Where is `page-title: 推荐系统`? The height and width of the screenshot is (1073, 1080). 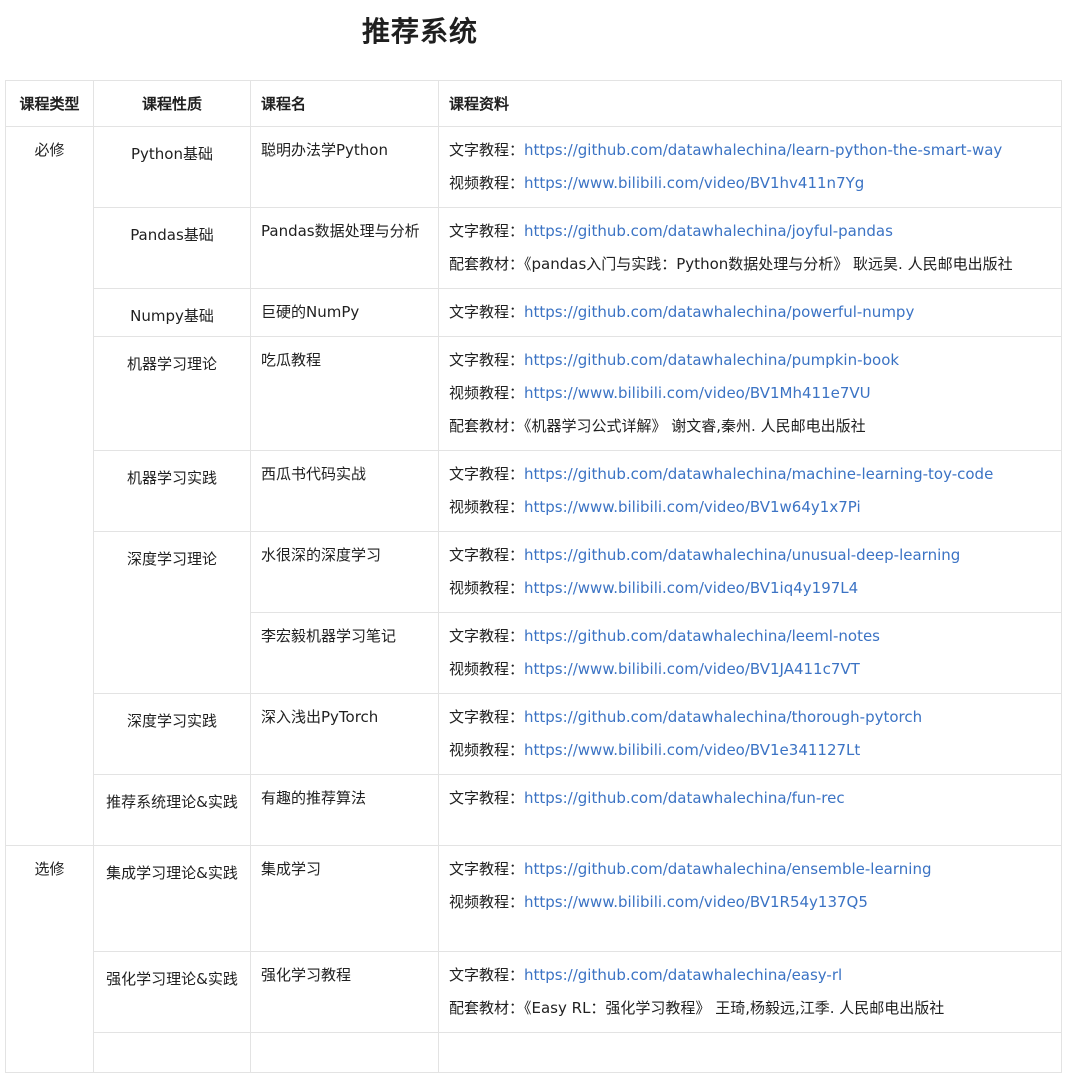
page-title: 推荐系统 is located at coordinates (419, 31).